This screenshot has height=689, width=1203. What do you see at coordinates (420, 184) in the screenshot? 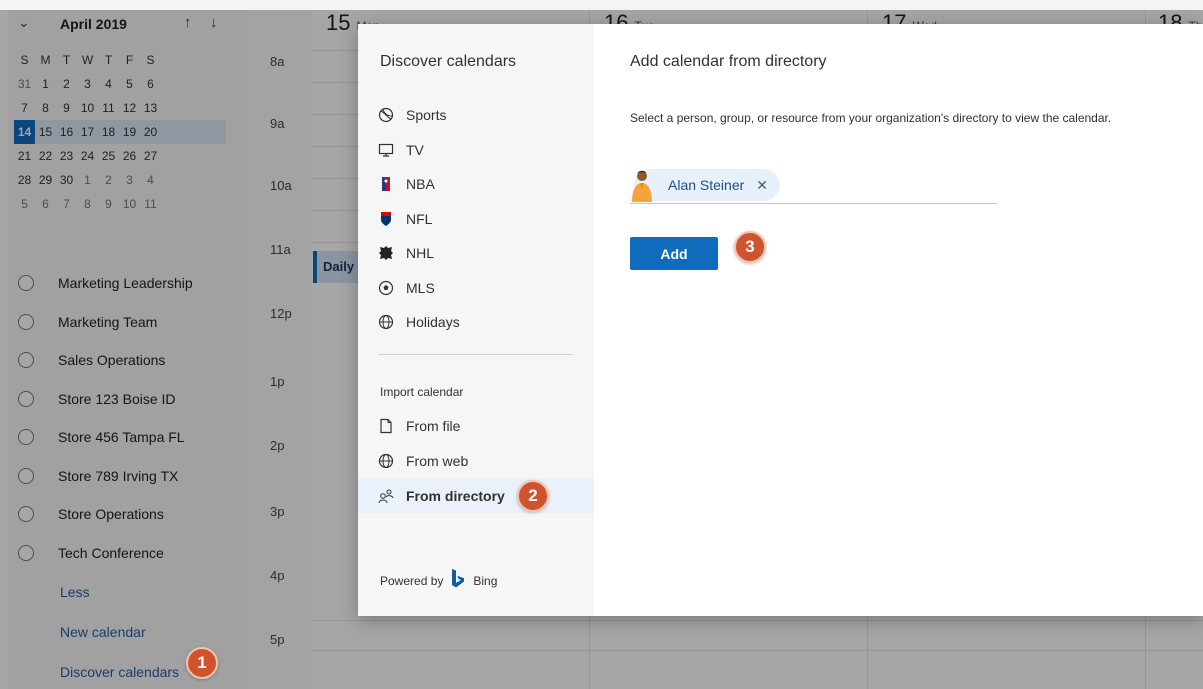
I see `discover-item-label: NBA` at bounding box center [420, 184].